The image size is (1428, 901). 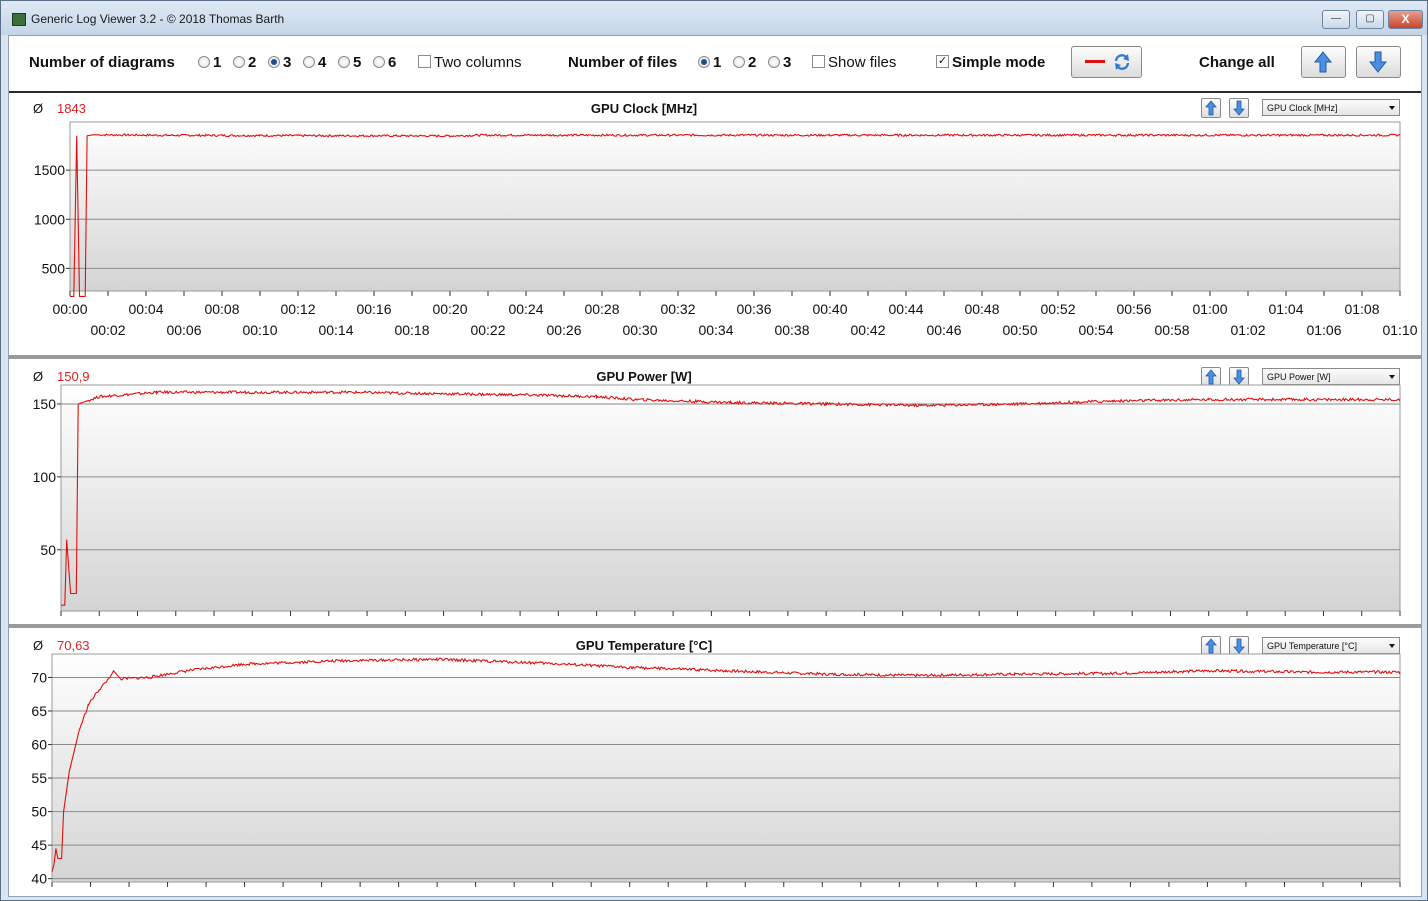 I want to click on change-all-up-button, so click(x=1323, y=62).